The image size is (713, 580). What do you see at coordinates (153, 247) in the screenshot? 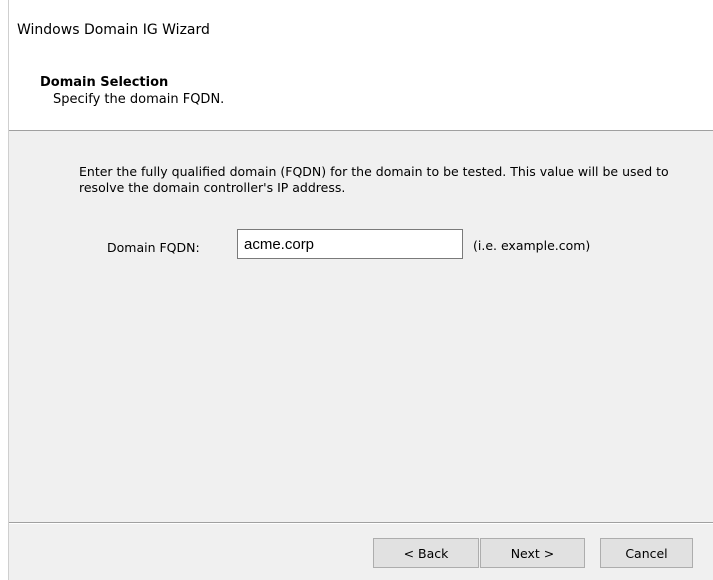
I see `domain-fqdn-label: Domain FQDN:` at bounding box center [153, 247].